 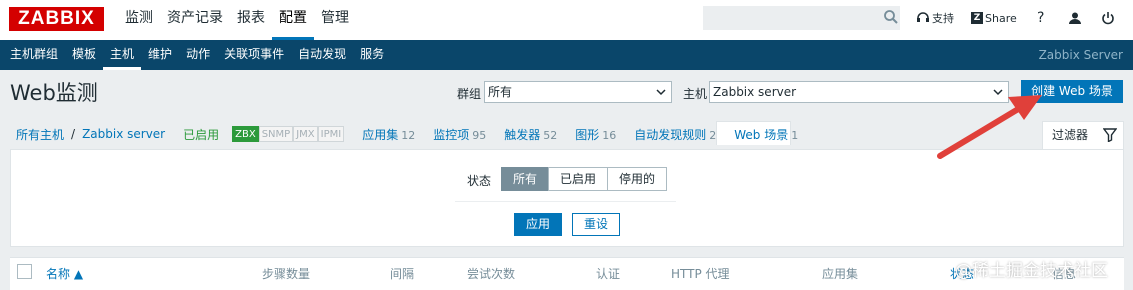 I want to click on column-name: 名称 ▲, so click(x=64, y=273).